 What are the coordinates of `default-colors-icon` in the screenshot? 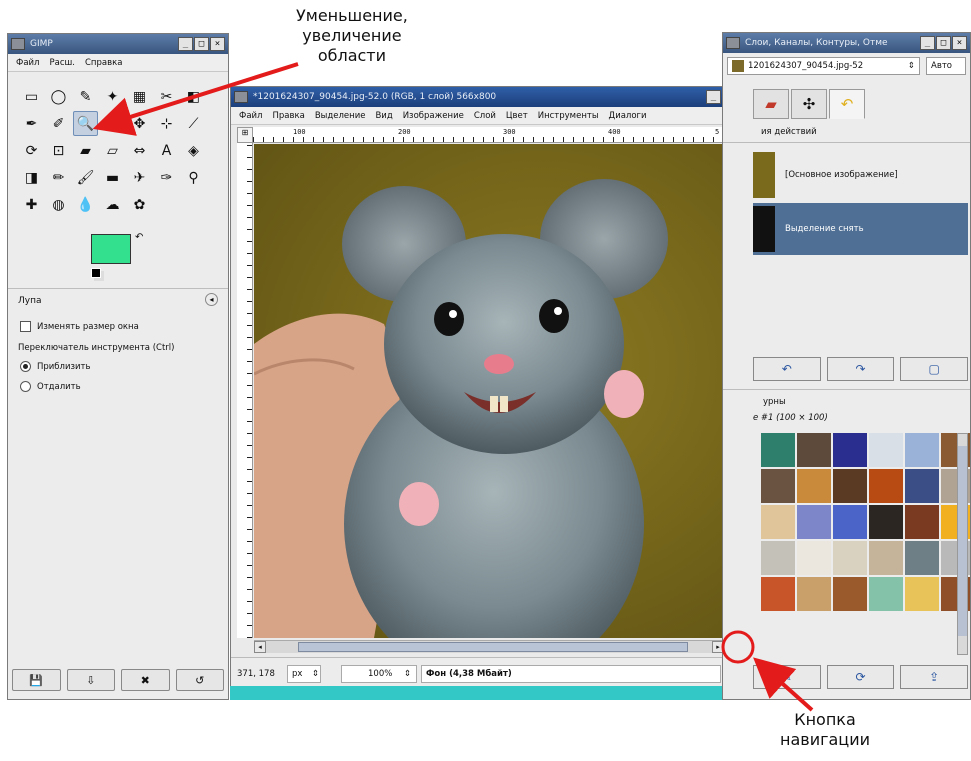 It's located at (96, 273).